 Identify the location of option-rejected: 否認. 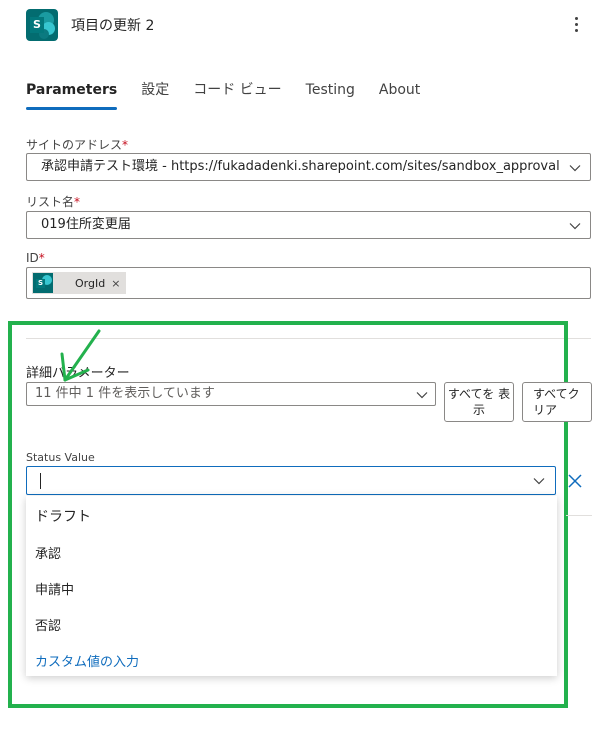
(48, 624).